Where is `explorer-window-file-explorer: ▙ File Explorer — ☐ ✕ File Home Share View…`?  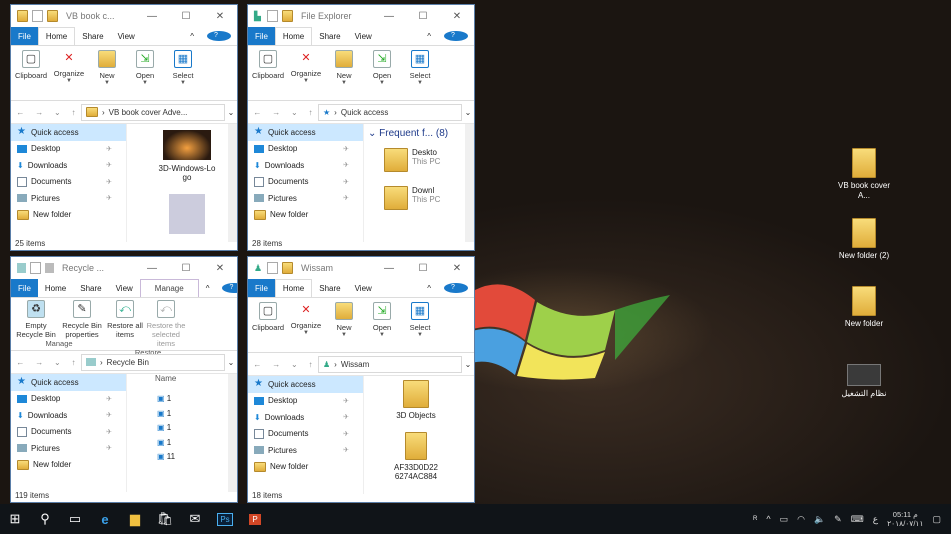
explorer-window-file-explorer: ▙ File Explorer — ☐ ✕ File Home Share View… is located at coordinates (361, 127).